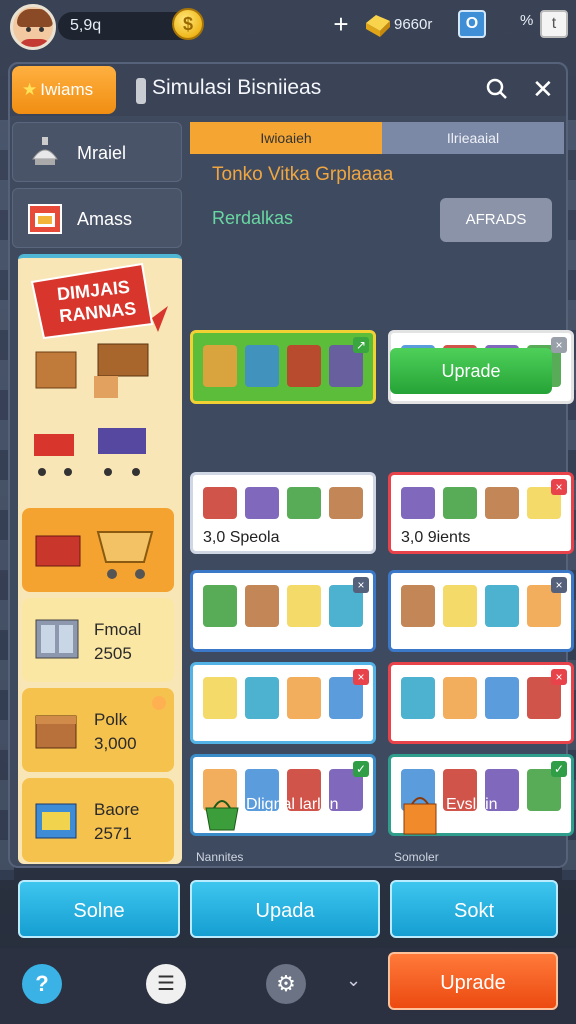 The width and height of the screenshot is (576, 1024). I want to click on extra-title-2: Evslain, so click(472, 804).